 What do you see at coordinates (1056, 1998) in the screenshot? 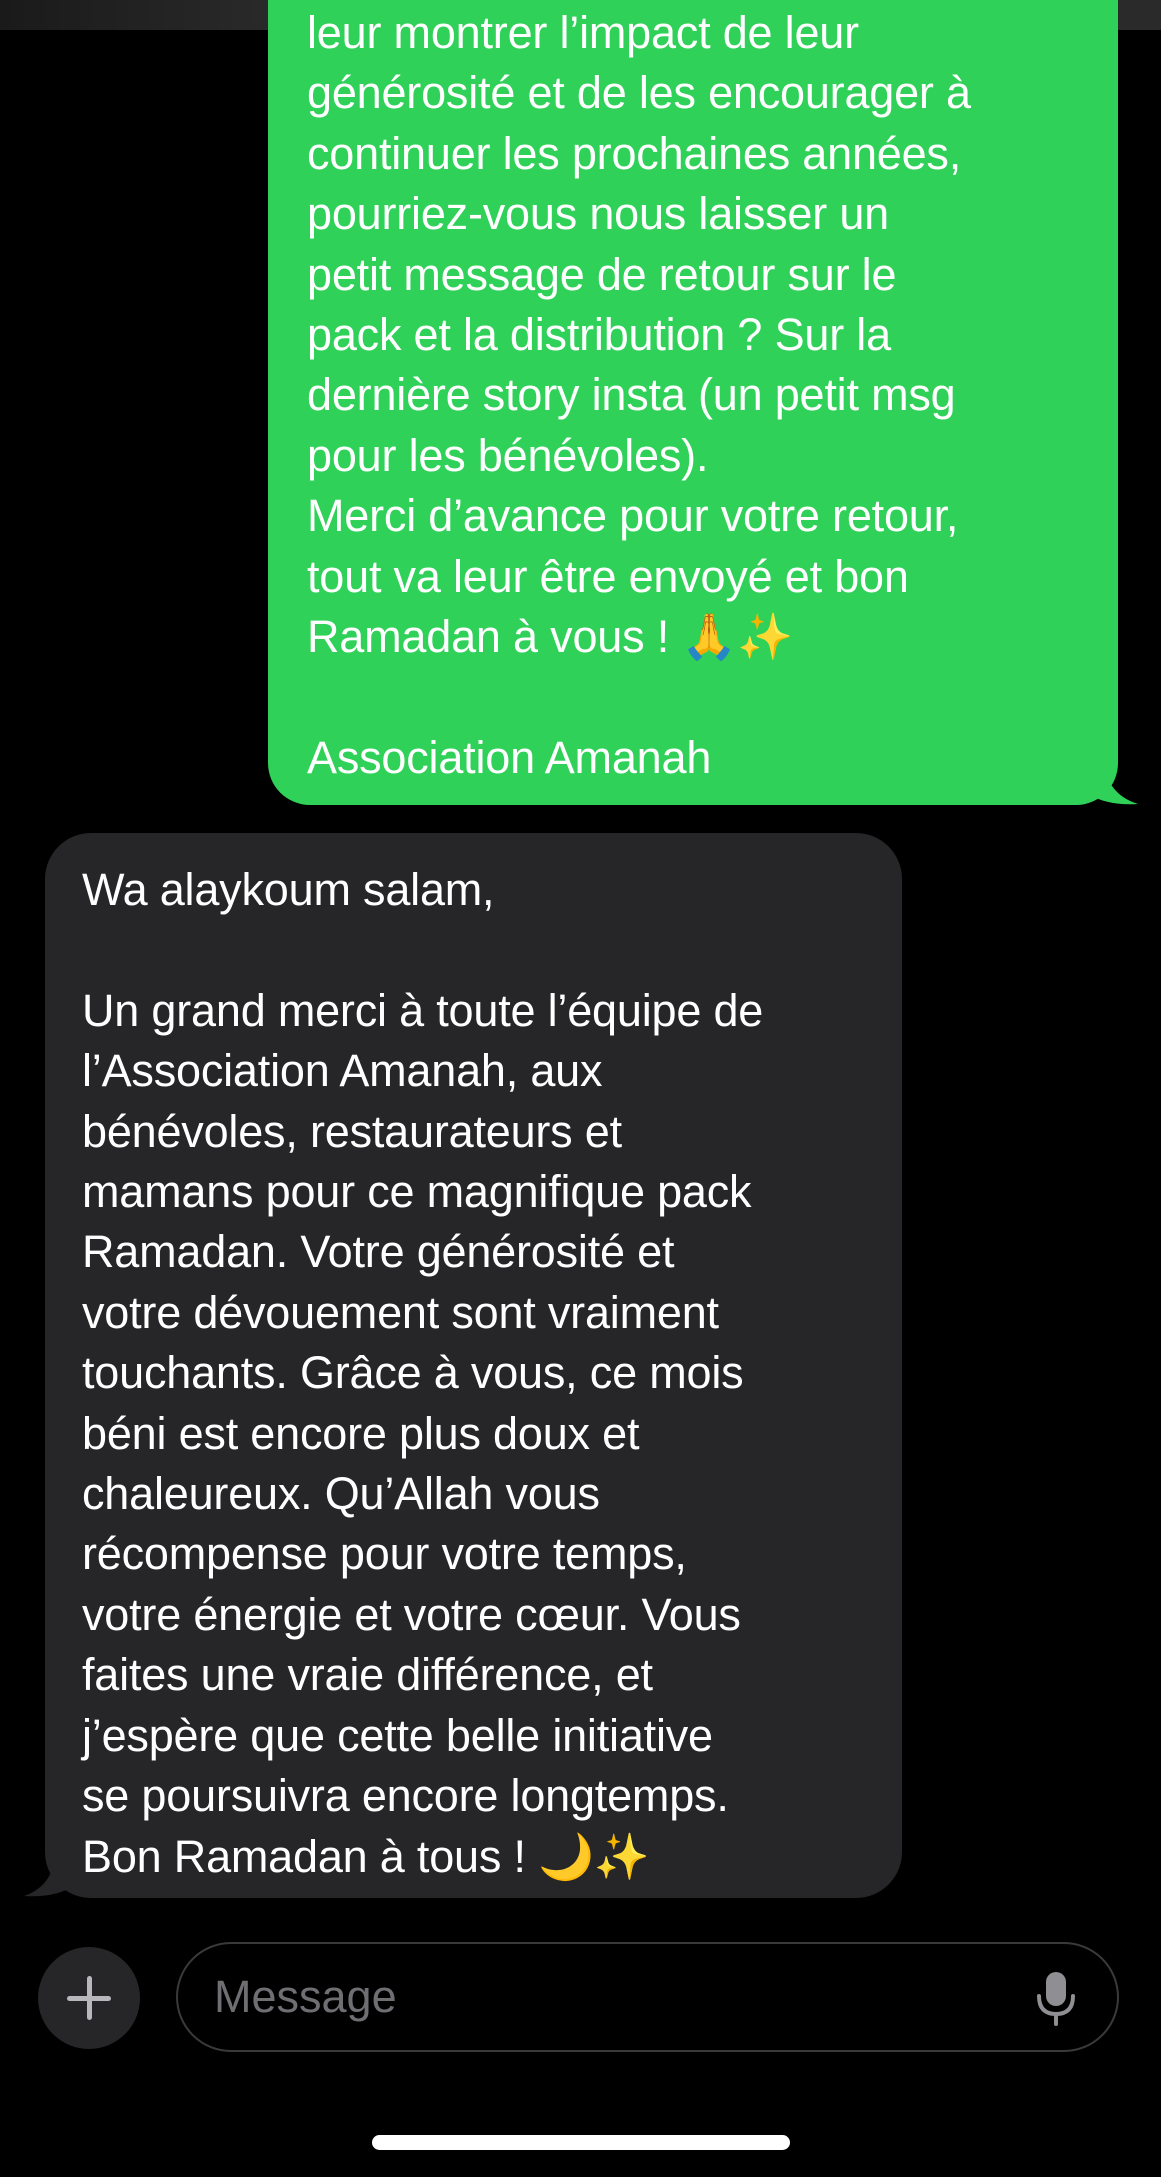
I see `microphone-icon` at bounding box center [1056, 1998].